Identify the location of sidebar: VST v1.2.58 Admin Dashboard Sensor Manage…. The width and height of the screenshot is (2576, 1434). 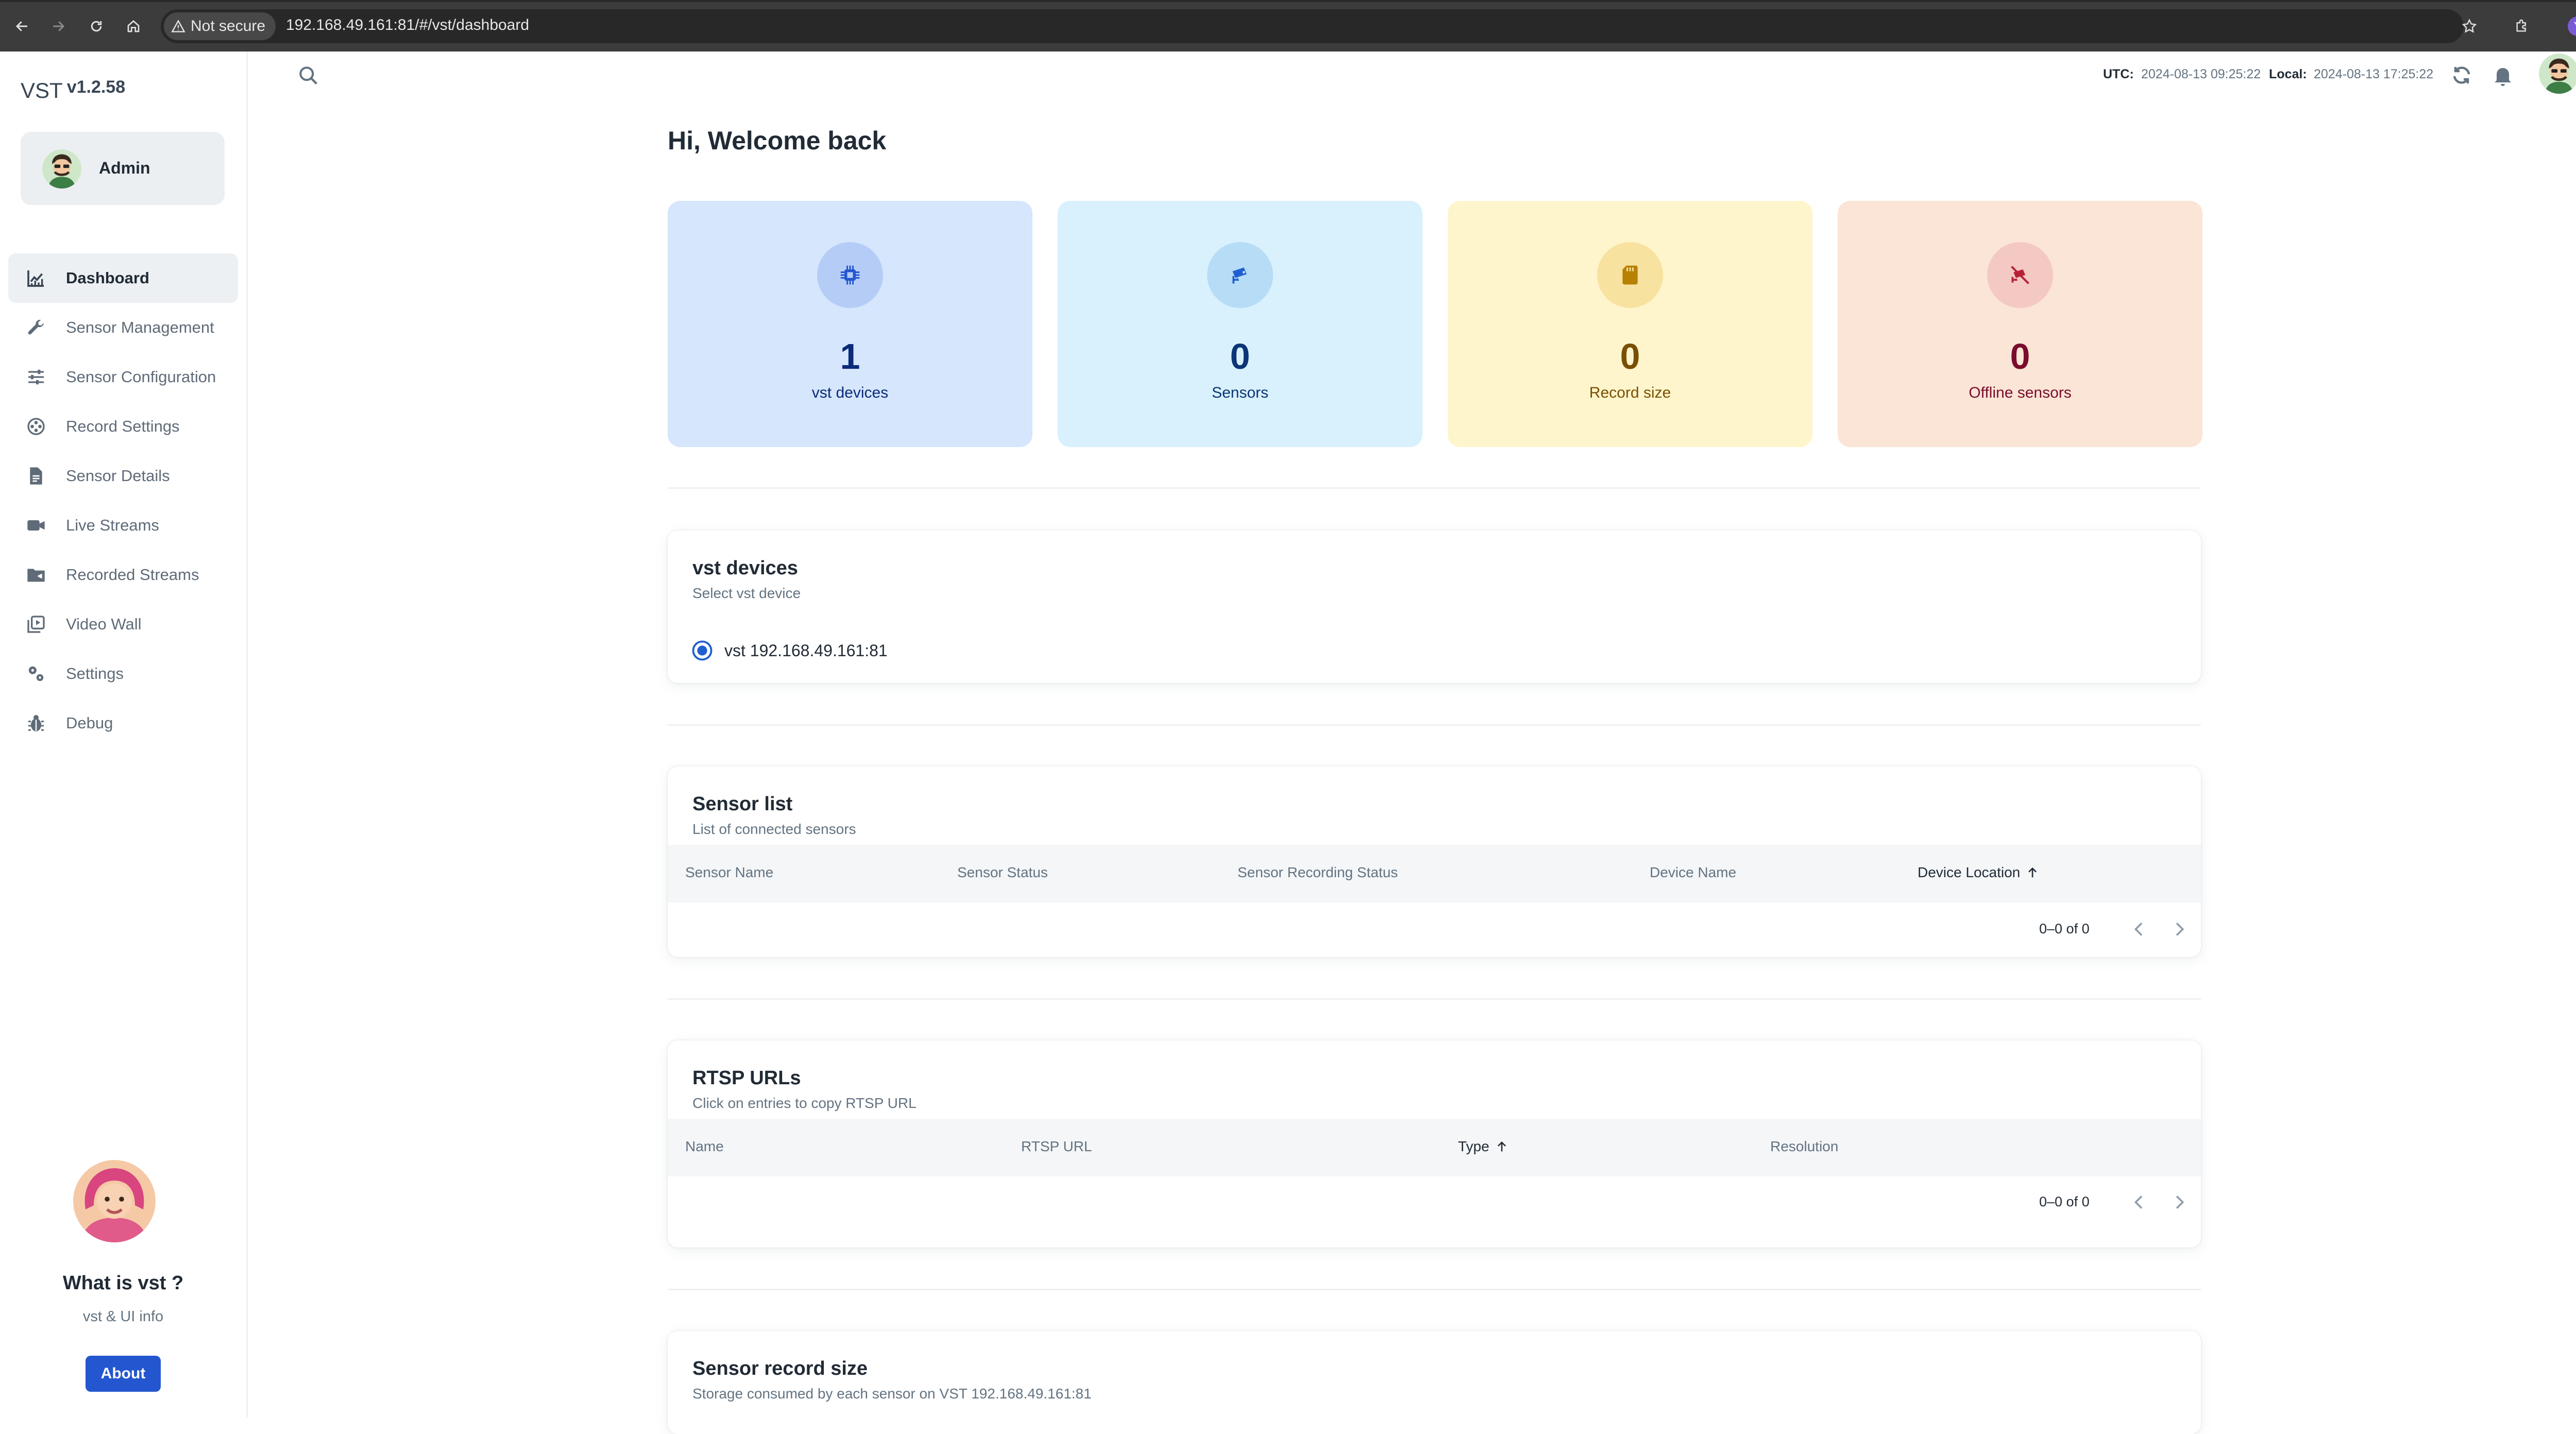
(124, 735).